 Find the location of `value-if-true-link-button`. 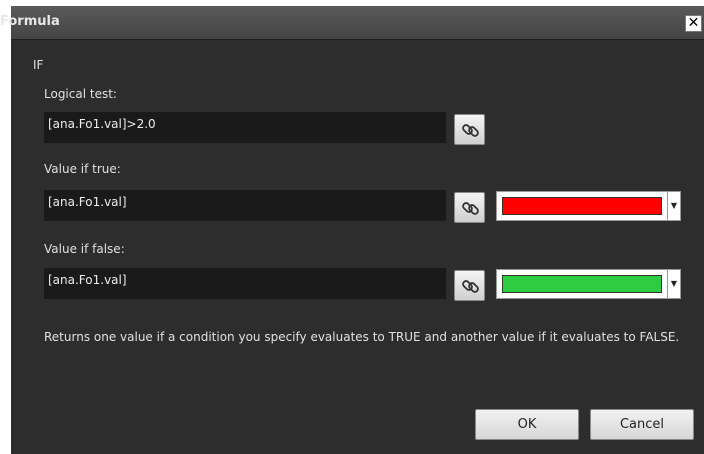

value-if-true-link-button is located at coordinates (469, 207).